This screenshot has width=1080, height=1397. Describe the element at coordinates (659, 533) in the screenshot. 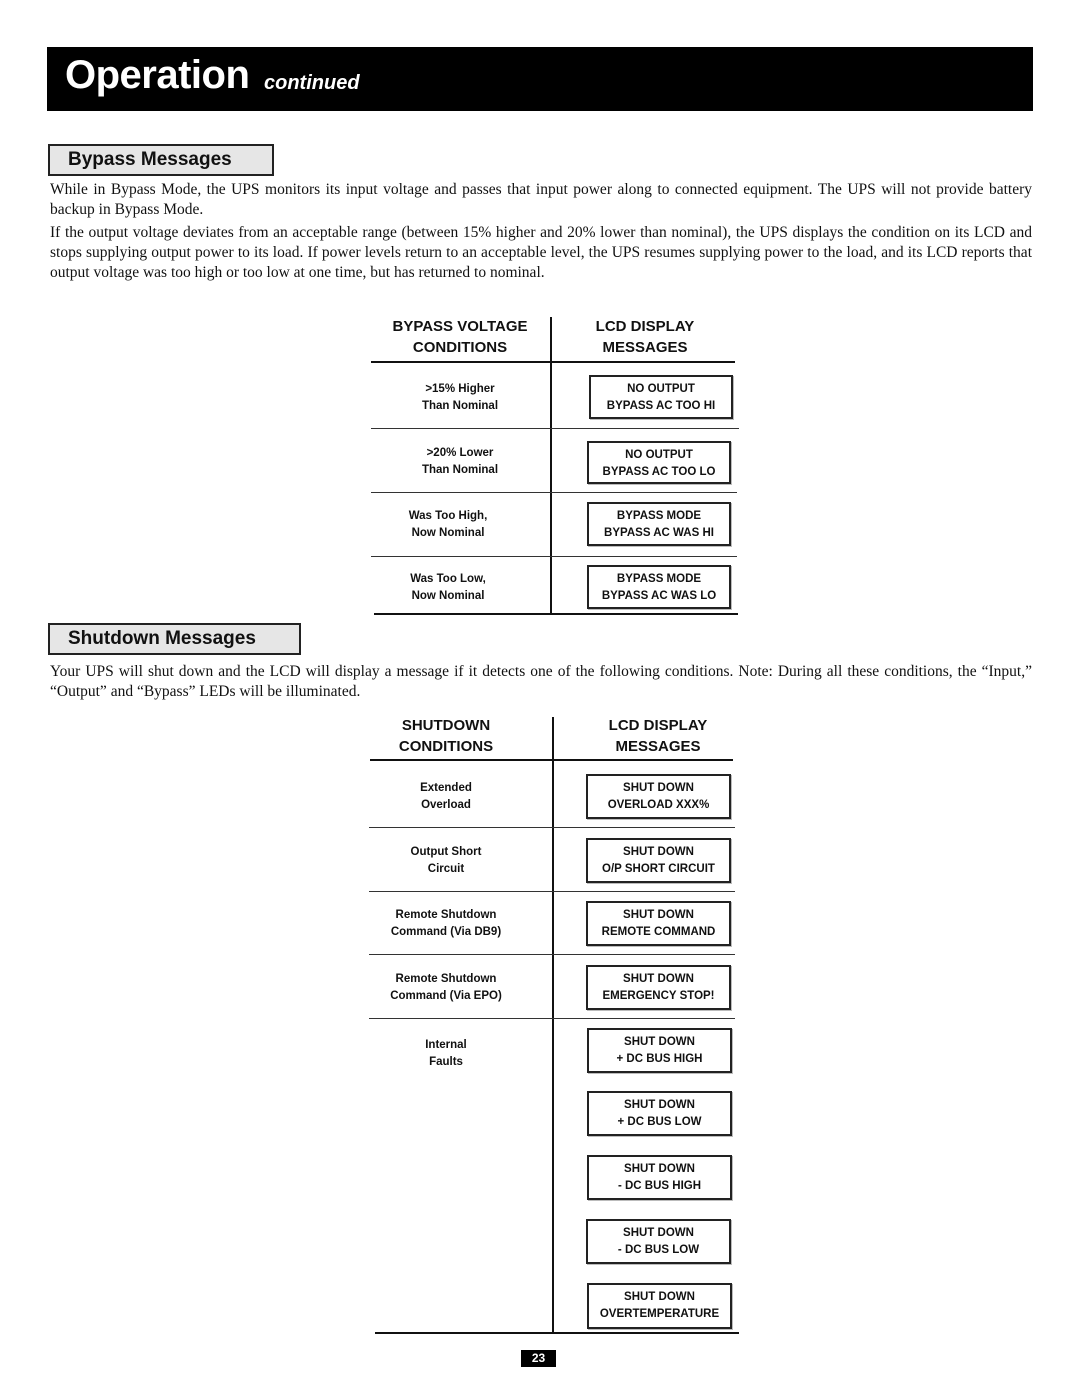

I see `lcd-line: BYPASS AC WAS HI` at that location.